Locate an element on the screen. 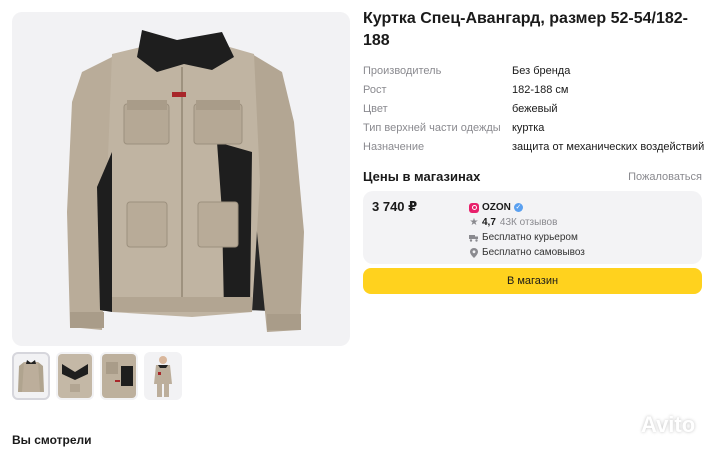 This screenshot has height=451, width=720. avito-watermark: Avito is located at coordinates (653, 425).